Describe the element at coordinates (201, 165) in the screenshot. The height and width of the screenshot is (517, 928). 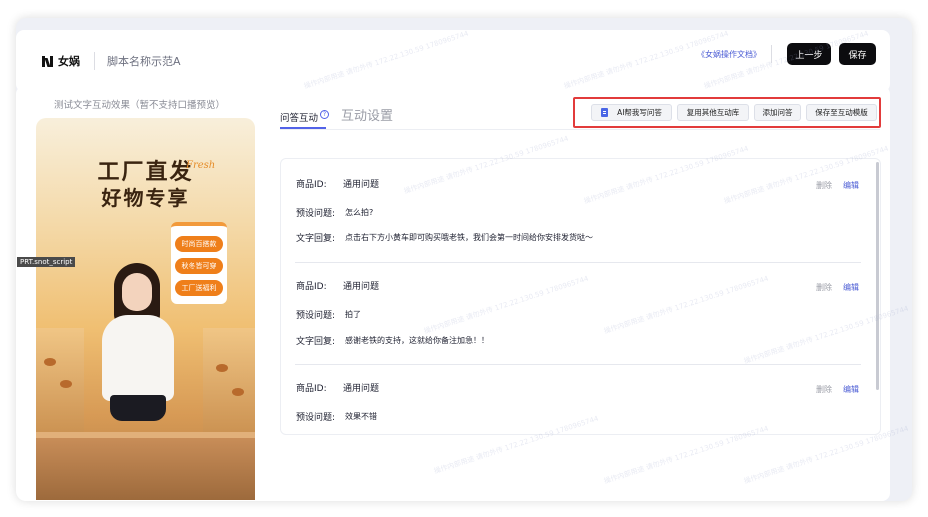
I see `poster-fresh-text: Fresh` at that location.